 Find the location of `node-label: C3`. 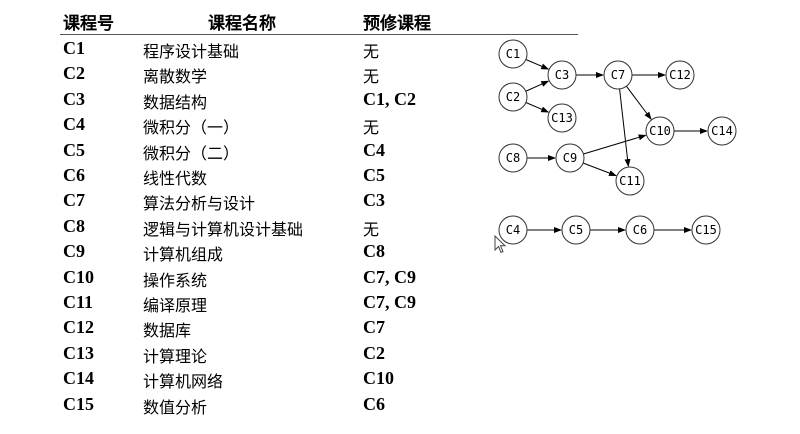

node-label: C3 is located at coordinates (562, 75).